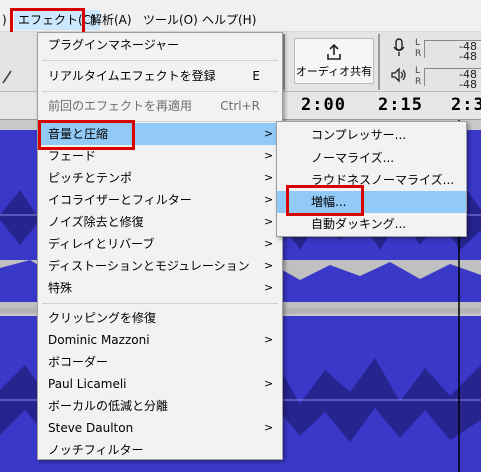 Image resolution: width=481 pixels, height=472 pixels. I want to click on menu-item-label: イコライザーとフィルター, so click(120, 200).